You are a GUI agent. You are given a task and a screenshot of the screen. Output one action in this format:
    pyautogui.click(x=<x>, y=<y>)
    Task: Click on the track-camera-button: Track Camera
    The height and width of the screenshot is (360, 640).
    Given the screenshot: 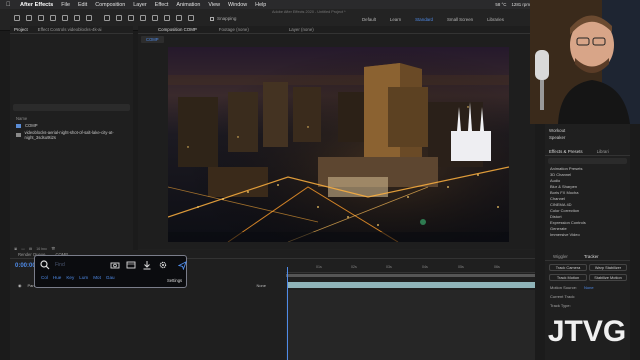 What is the action you would take?
    pyautogui.click(x=568, y=267)
    